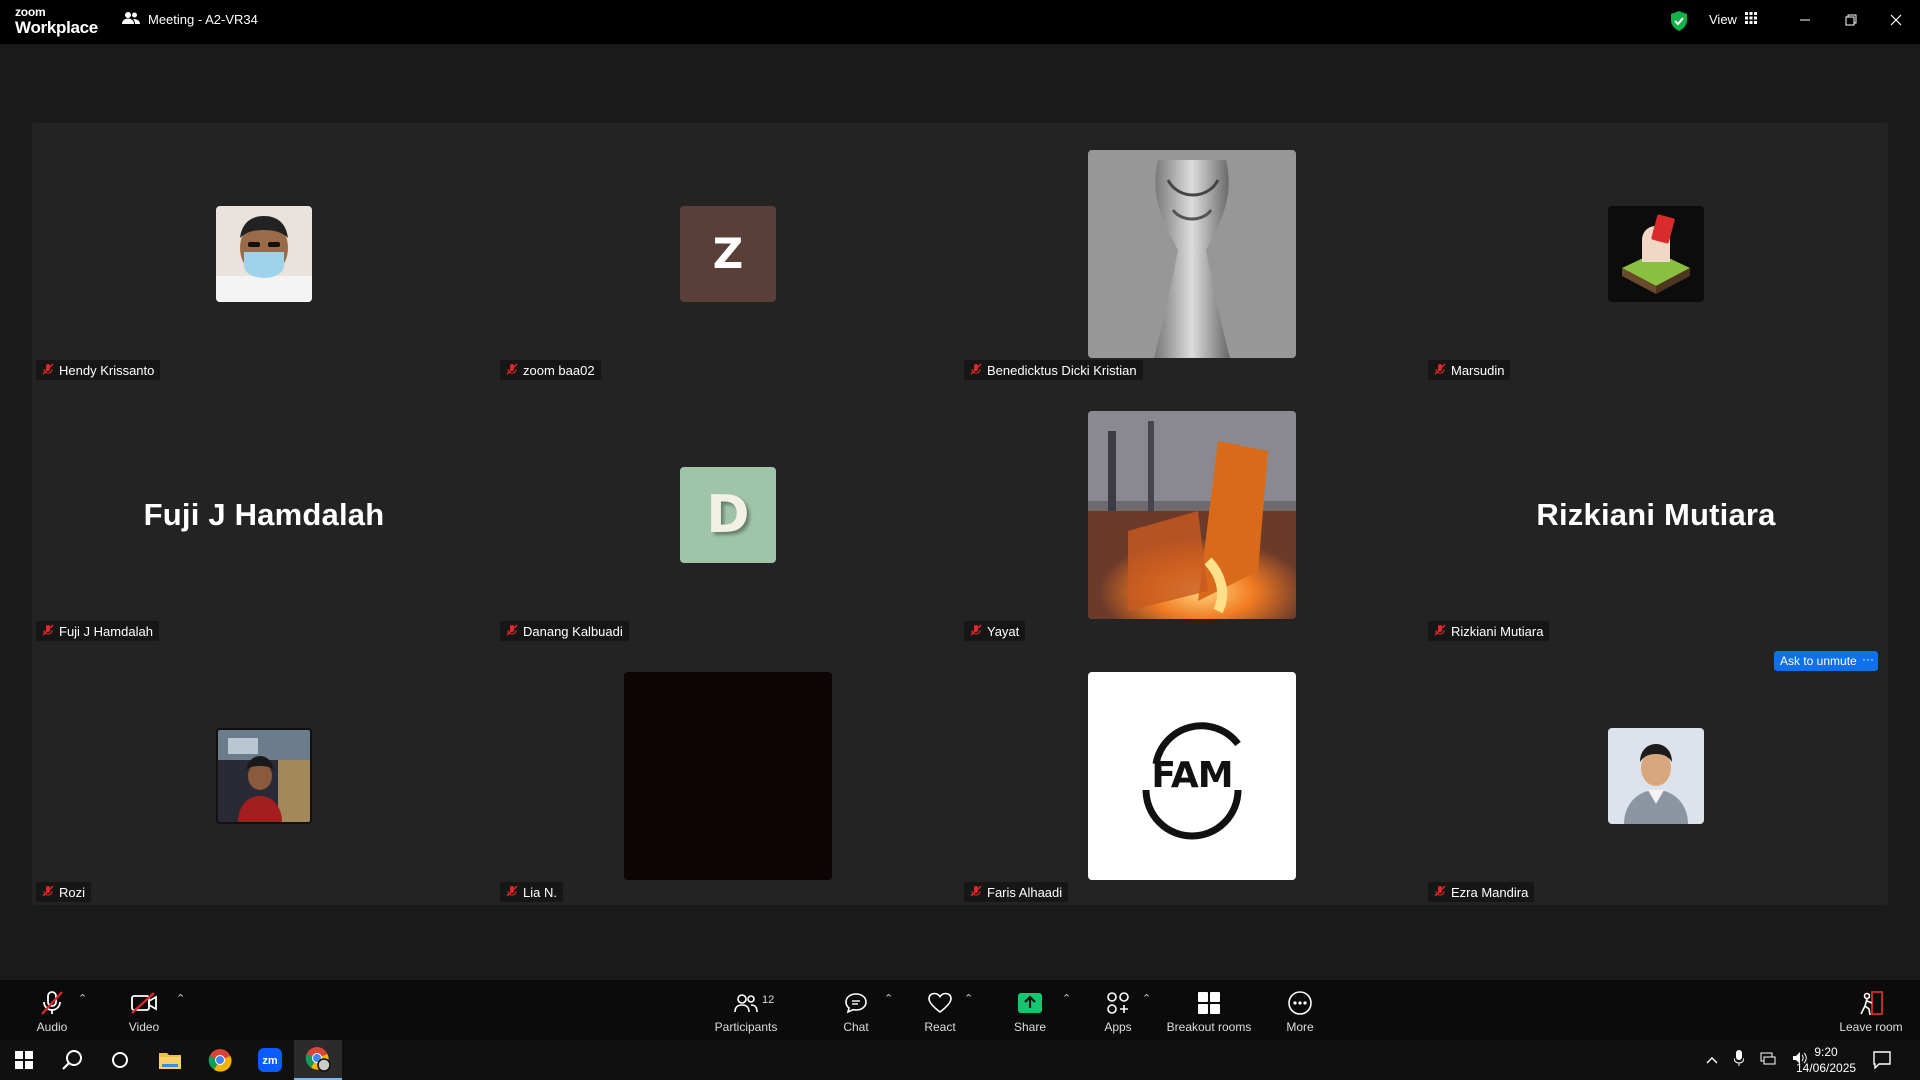  What do you see at coordinates (56, 21) in the screenshot?
I see `zoom-logo: zoom Workplace` at bounding box center [56, 21].